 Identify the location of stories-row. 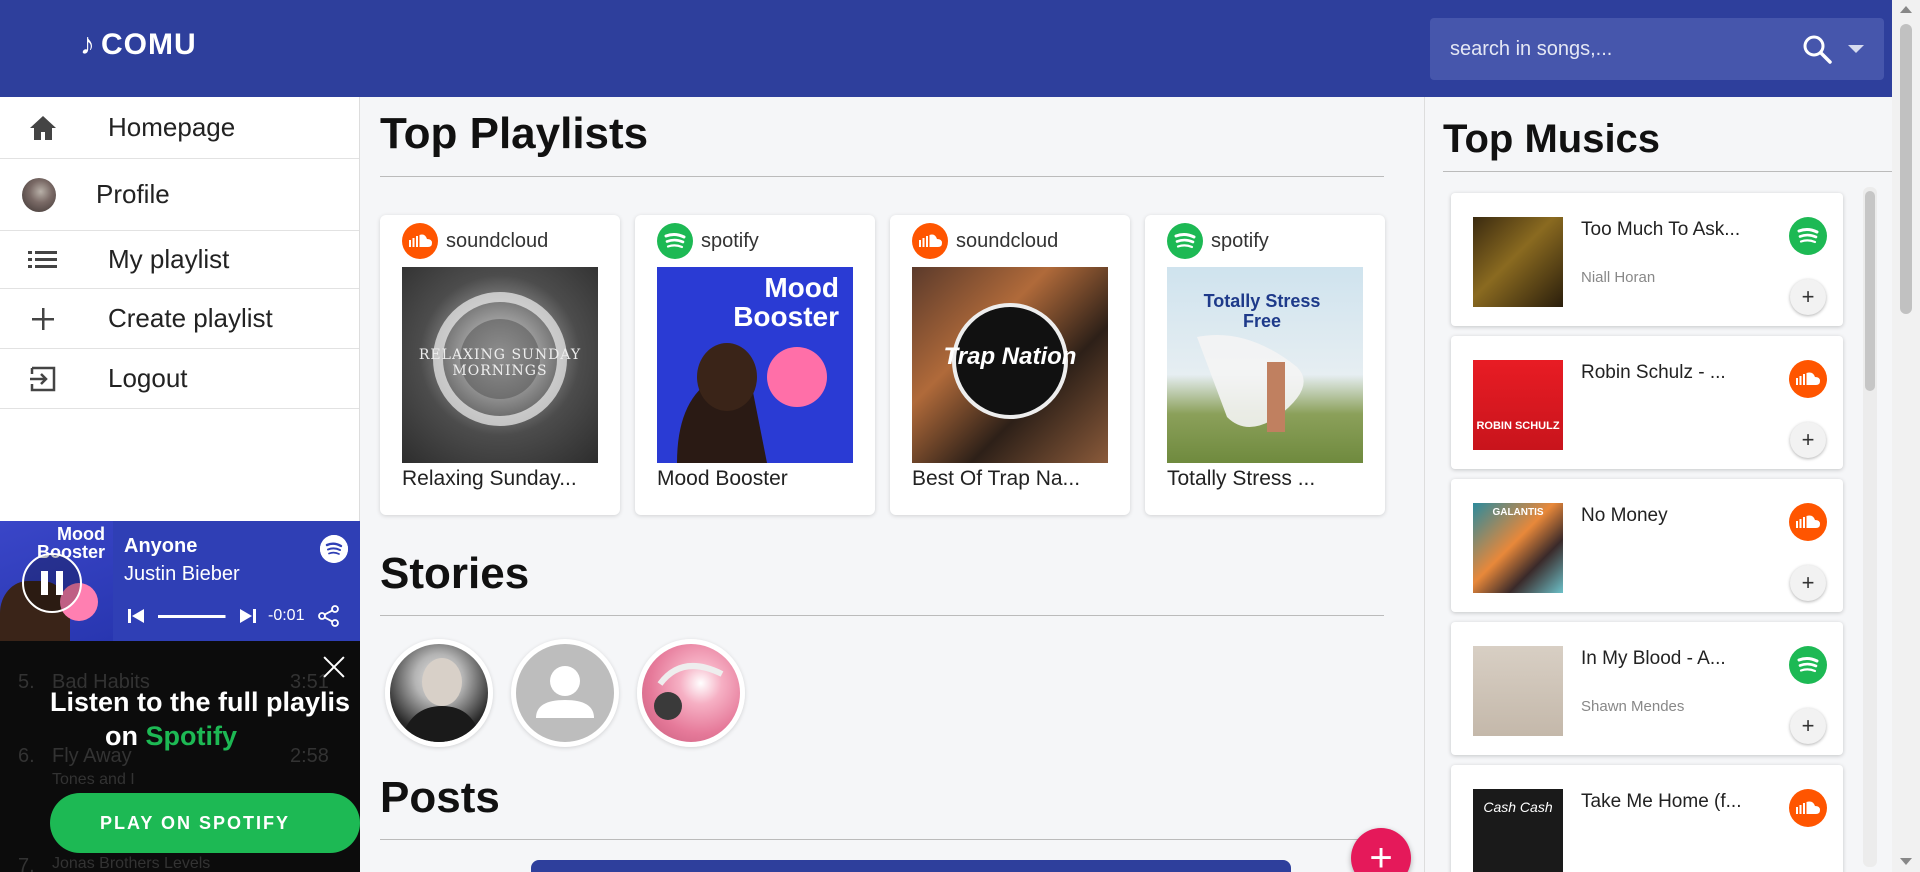
(565, 693).